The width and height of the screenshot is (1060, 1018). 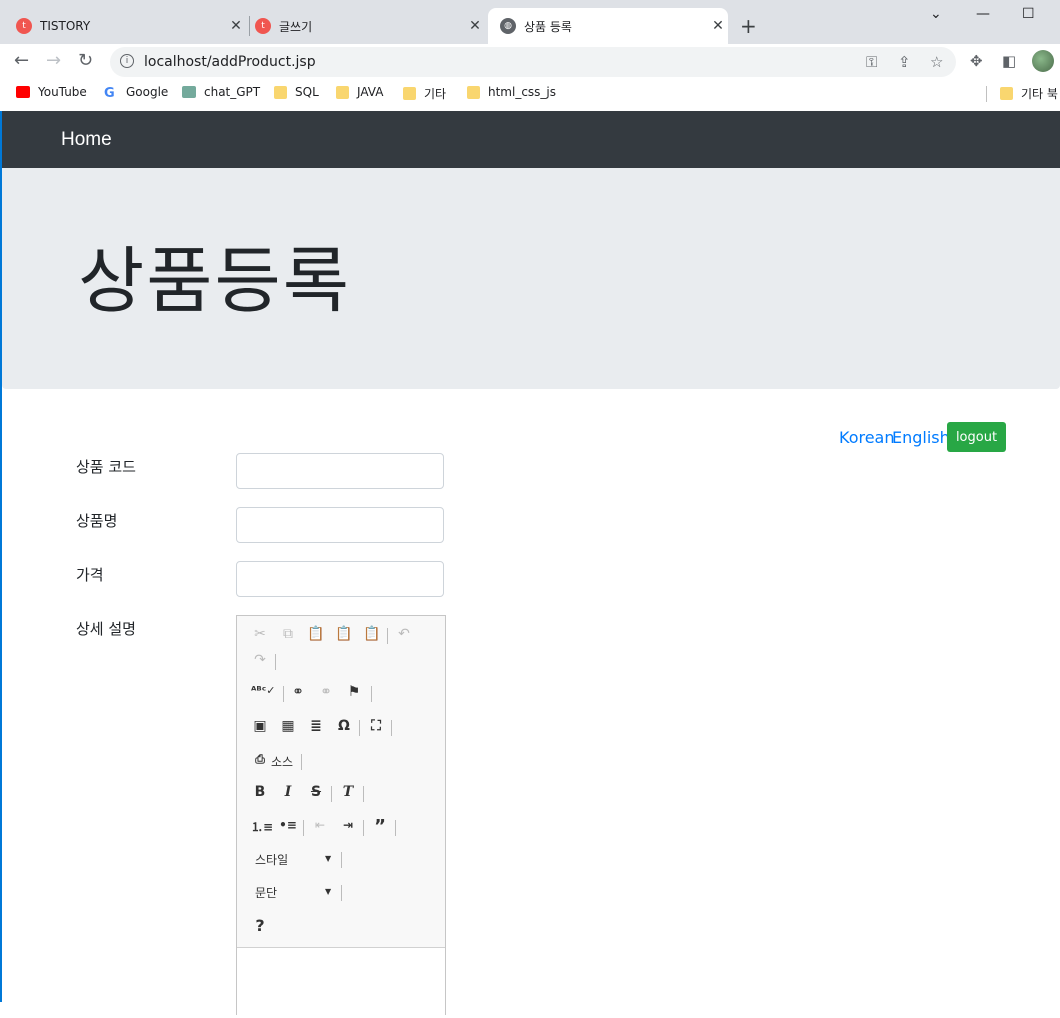 What do you see at coordinates (370, 26) in the screenshot?
I see `tab-write: t 글쓰기 ✕` at bounding box center [370, 26].